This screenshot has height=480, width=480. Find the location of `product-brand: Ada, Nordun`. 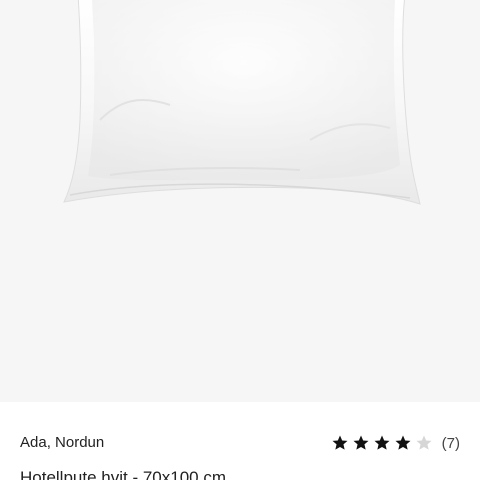

product-brand: Ada, Nordun is located at coordinates (62, 442).